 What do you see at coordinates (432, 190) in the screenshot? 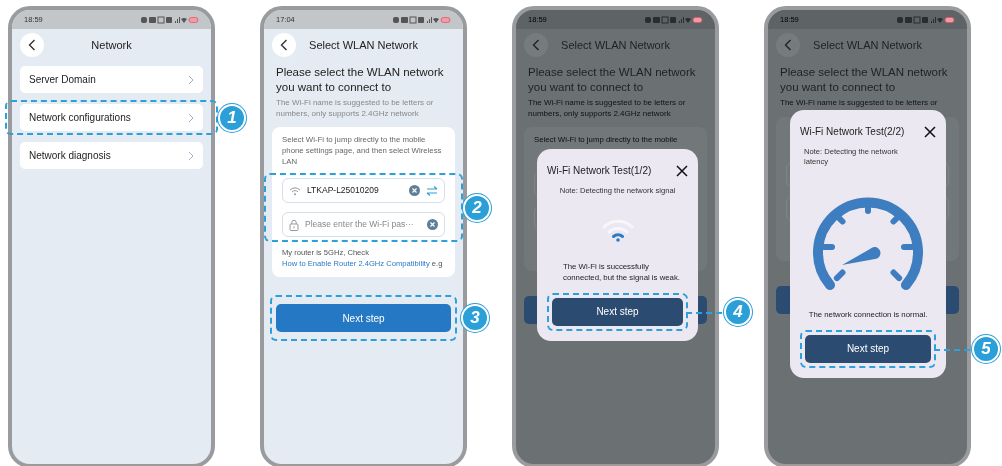
I see `swap-arrows-icon` at bounding box center [432, 190].